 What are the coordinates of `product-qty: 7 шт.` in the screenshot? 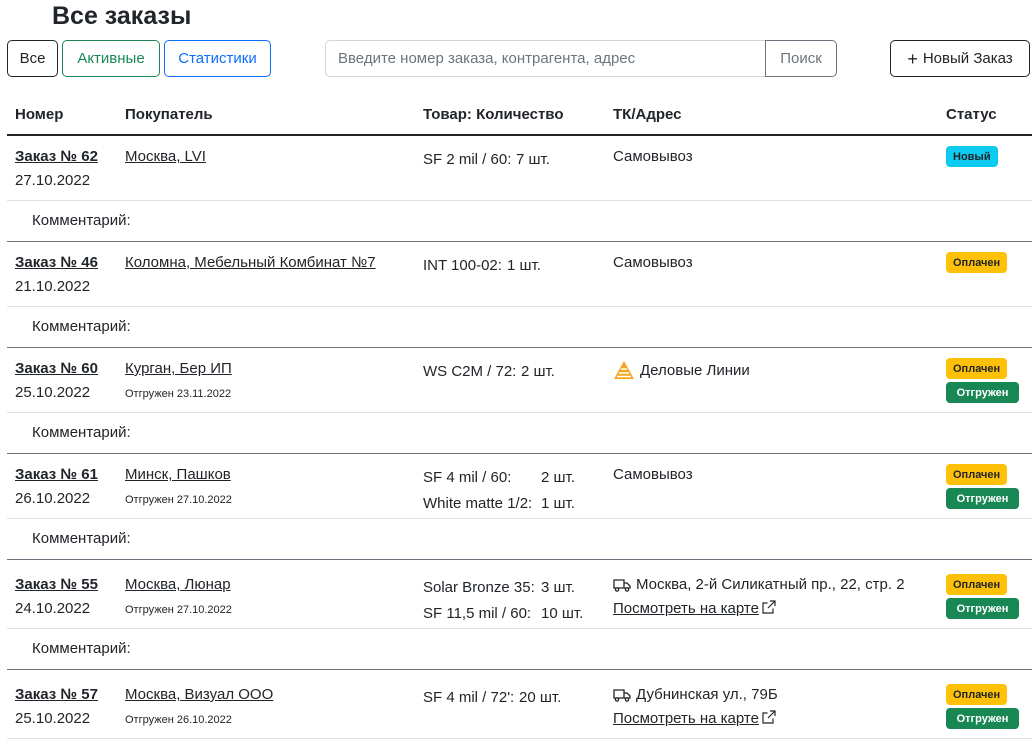 It's located at (533, 159).